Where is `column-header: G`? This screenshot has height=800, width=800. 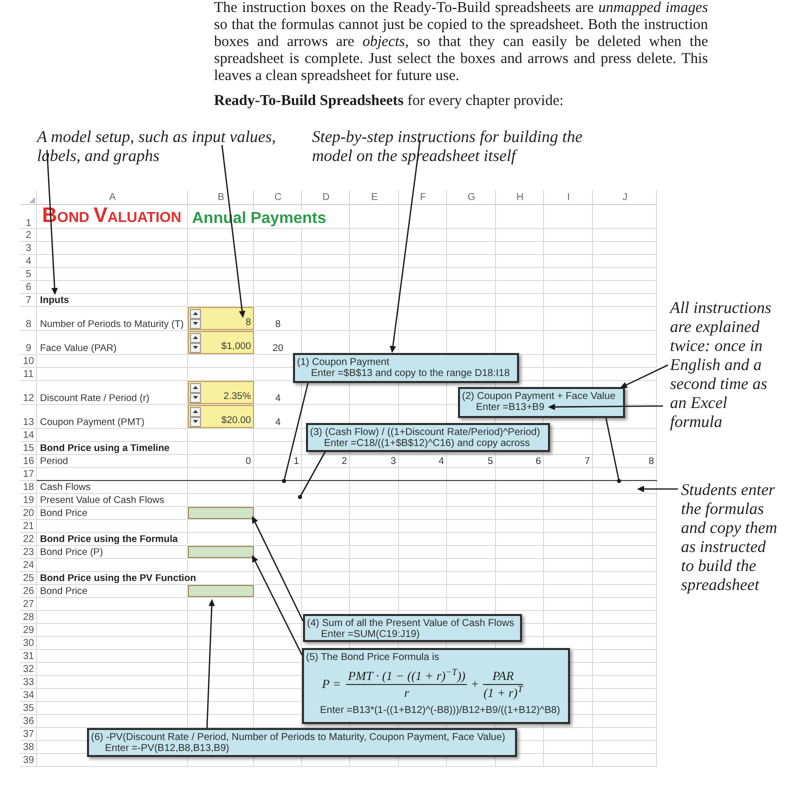
column-header: G is located at coordinates (472, 197).